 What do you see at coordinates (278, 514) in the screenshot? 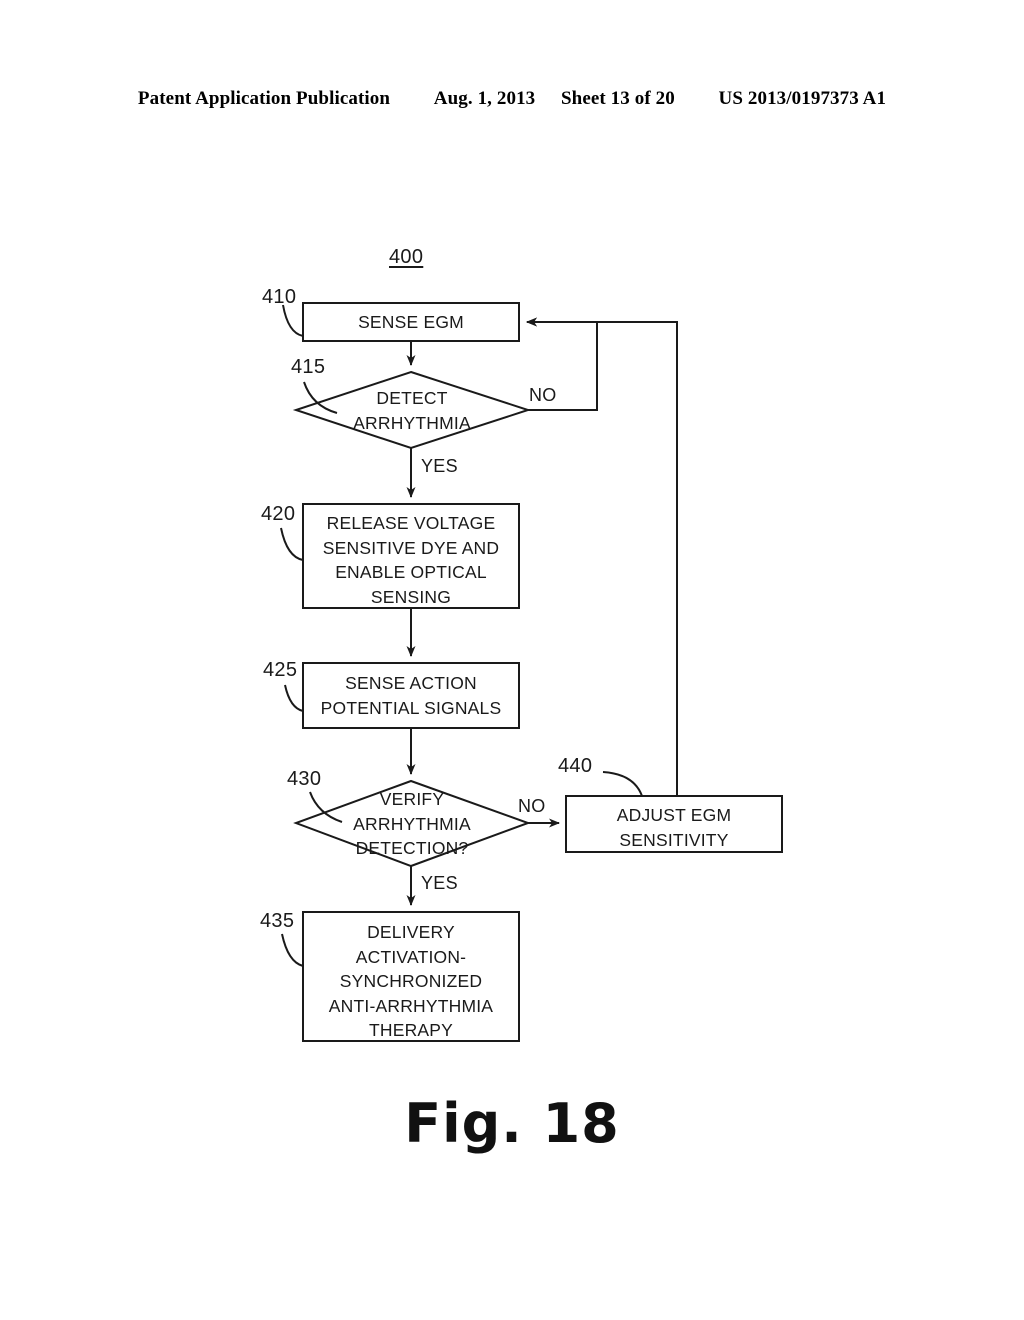
I see `ref-num-420: 420` at bounding box center [278, 514].